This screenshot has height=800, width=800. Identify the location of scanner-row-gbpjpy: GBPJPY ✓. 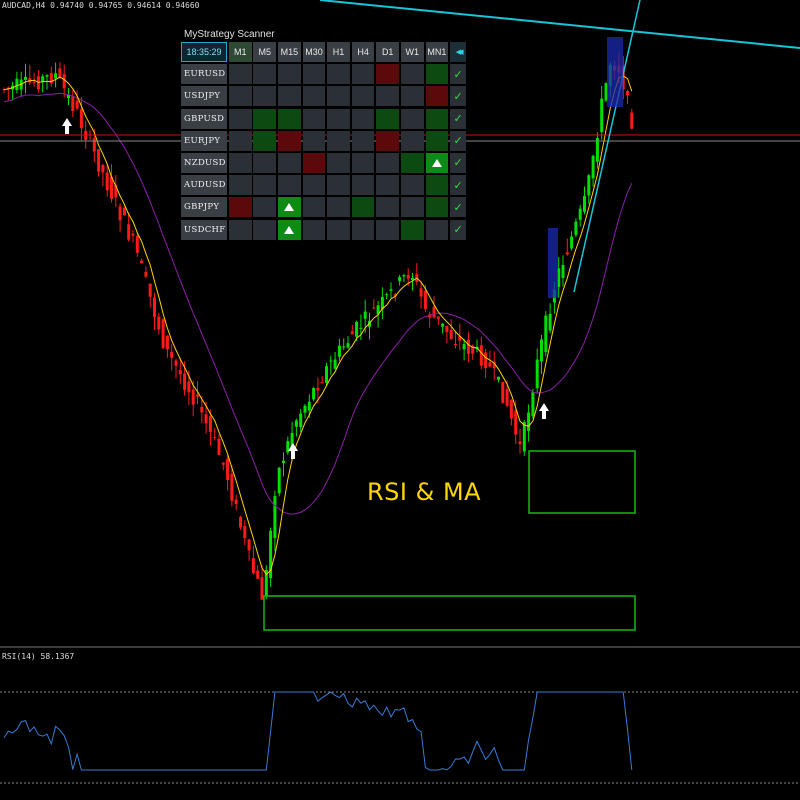
(326, 207).